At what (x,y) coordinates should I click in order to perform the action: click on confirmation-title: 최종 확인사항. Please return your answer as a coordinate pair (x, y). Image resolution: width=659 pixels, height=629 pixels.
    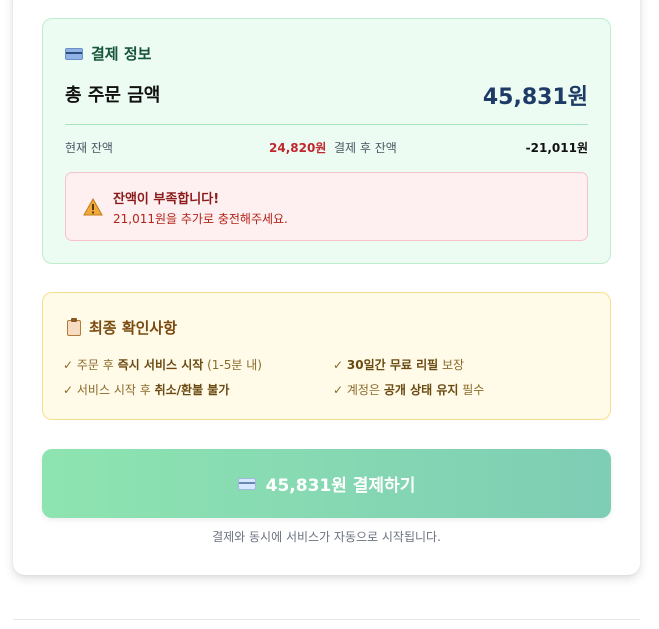
    Looking at the image, I should click on (133, 328).